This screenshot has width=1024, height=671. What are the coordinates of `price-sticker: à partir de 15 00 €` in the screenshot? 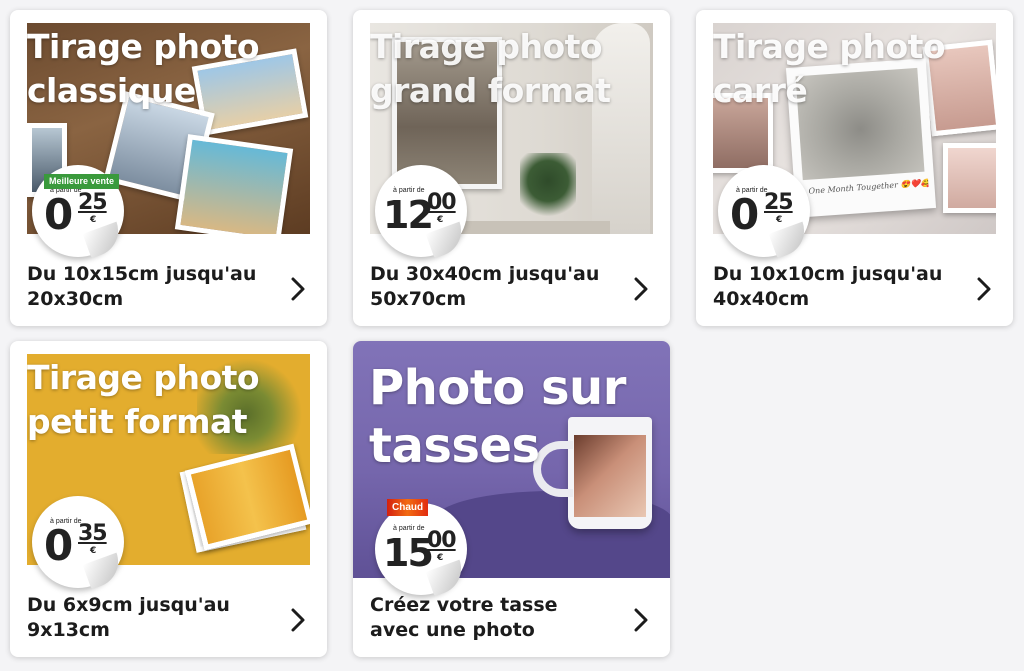 It's located at (422, 550).